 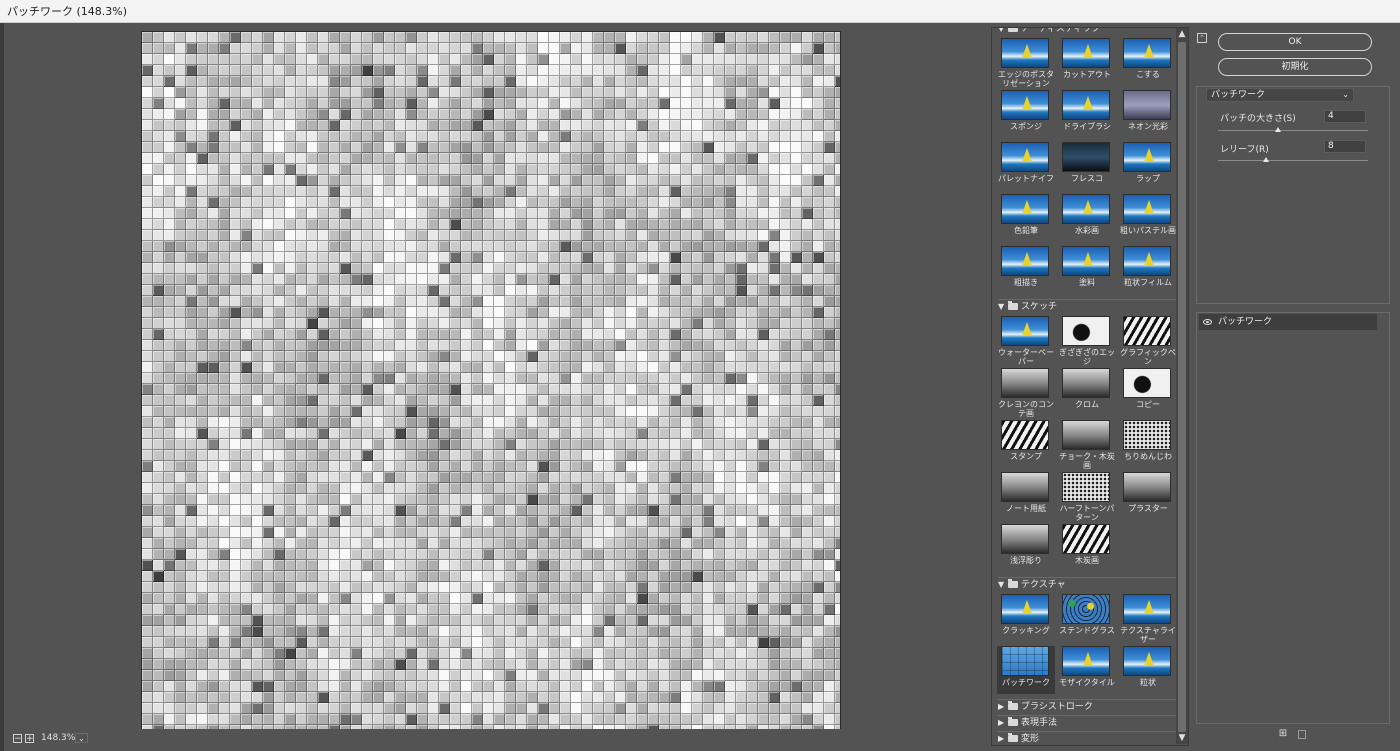 I want to click on scroll-up-icon: ▲, so click(x=1182, y=34).